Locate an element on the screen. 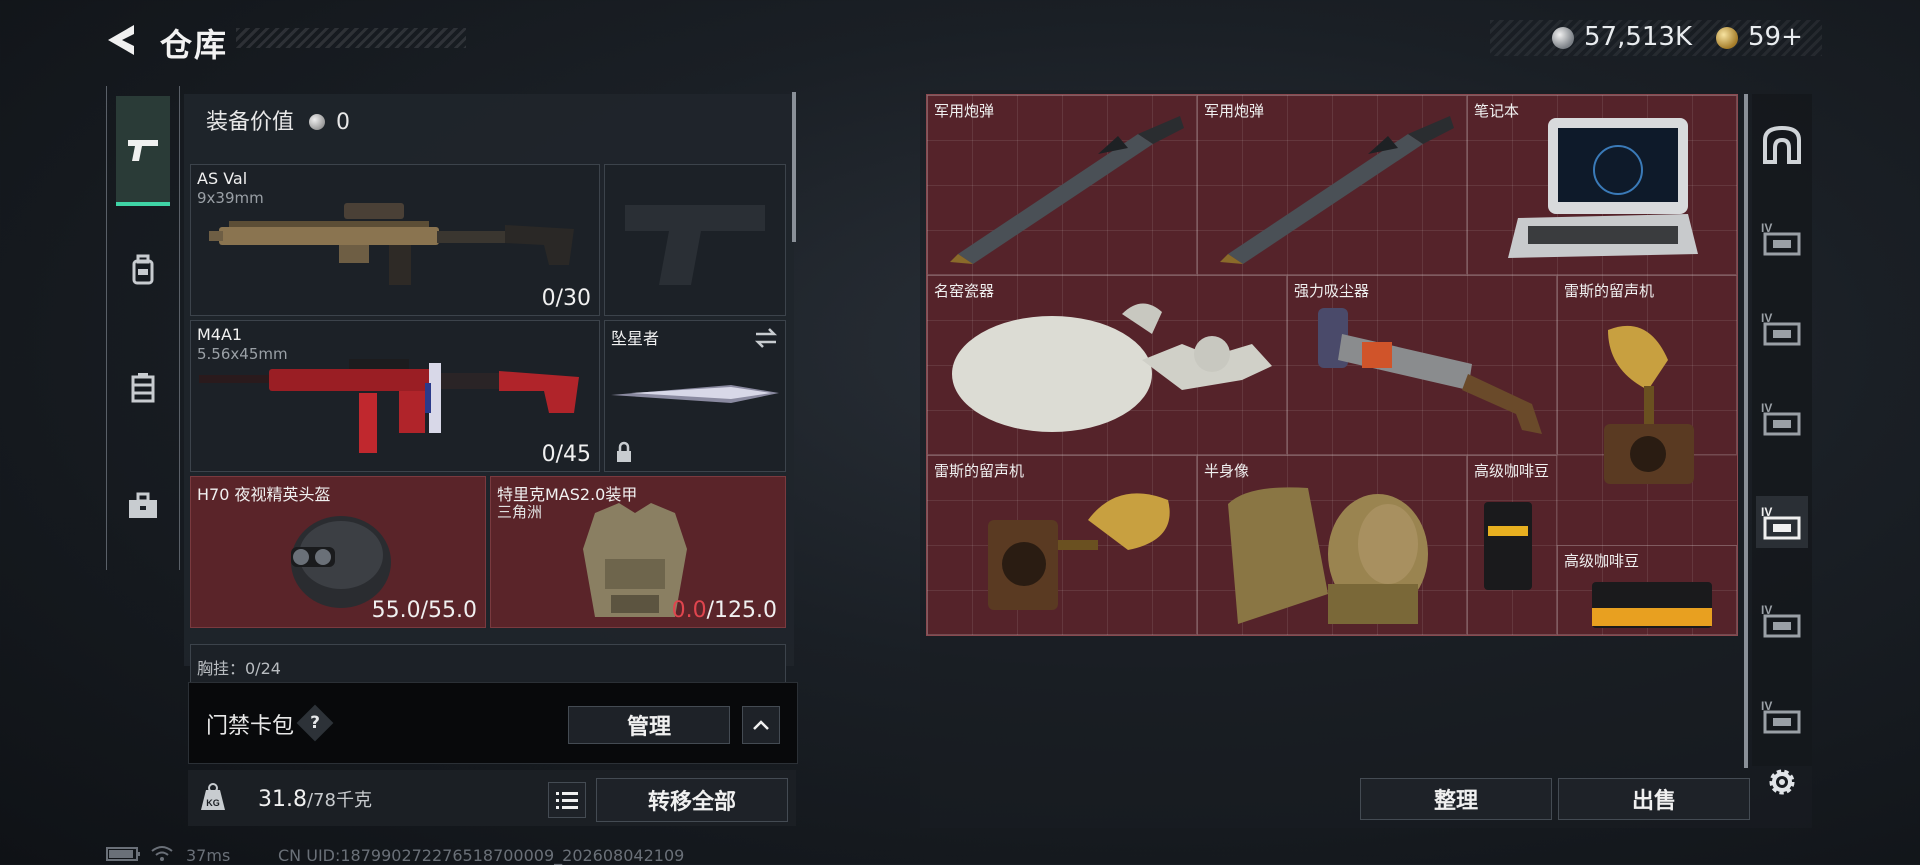 The height and width of the screenshot is (865, 1920). pistol-silhouette-icon is located at coordinates (695, 245).